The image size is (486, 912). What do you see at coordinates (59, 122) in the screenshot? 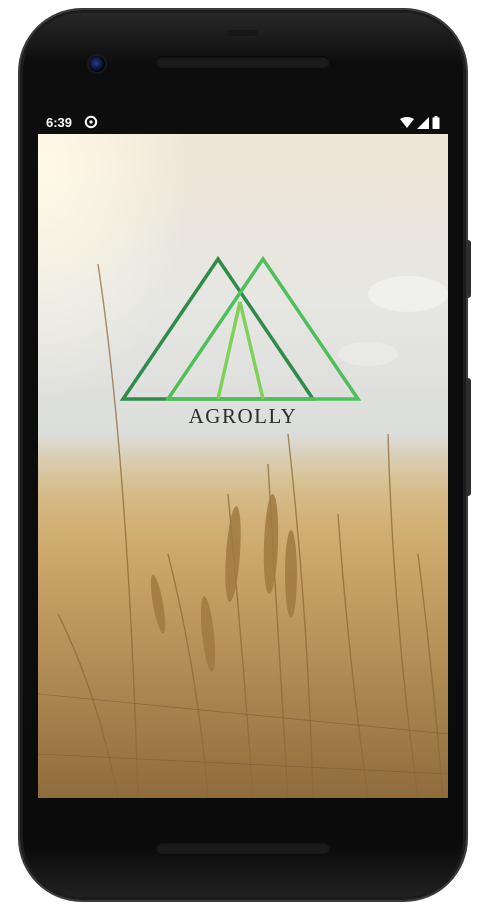
I see `status-time: 6:39` at bounding box center [59, 122].